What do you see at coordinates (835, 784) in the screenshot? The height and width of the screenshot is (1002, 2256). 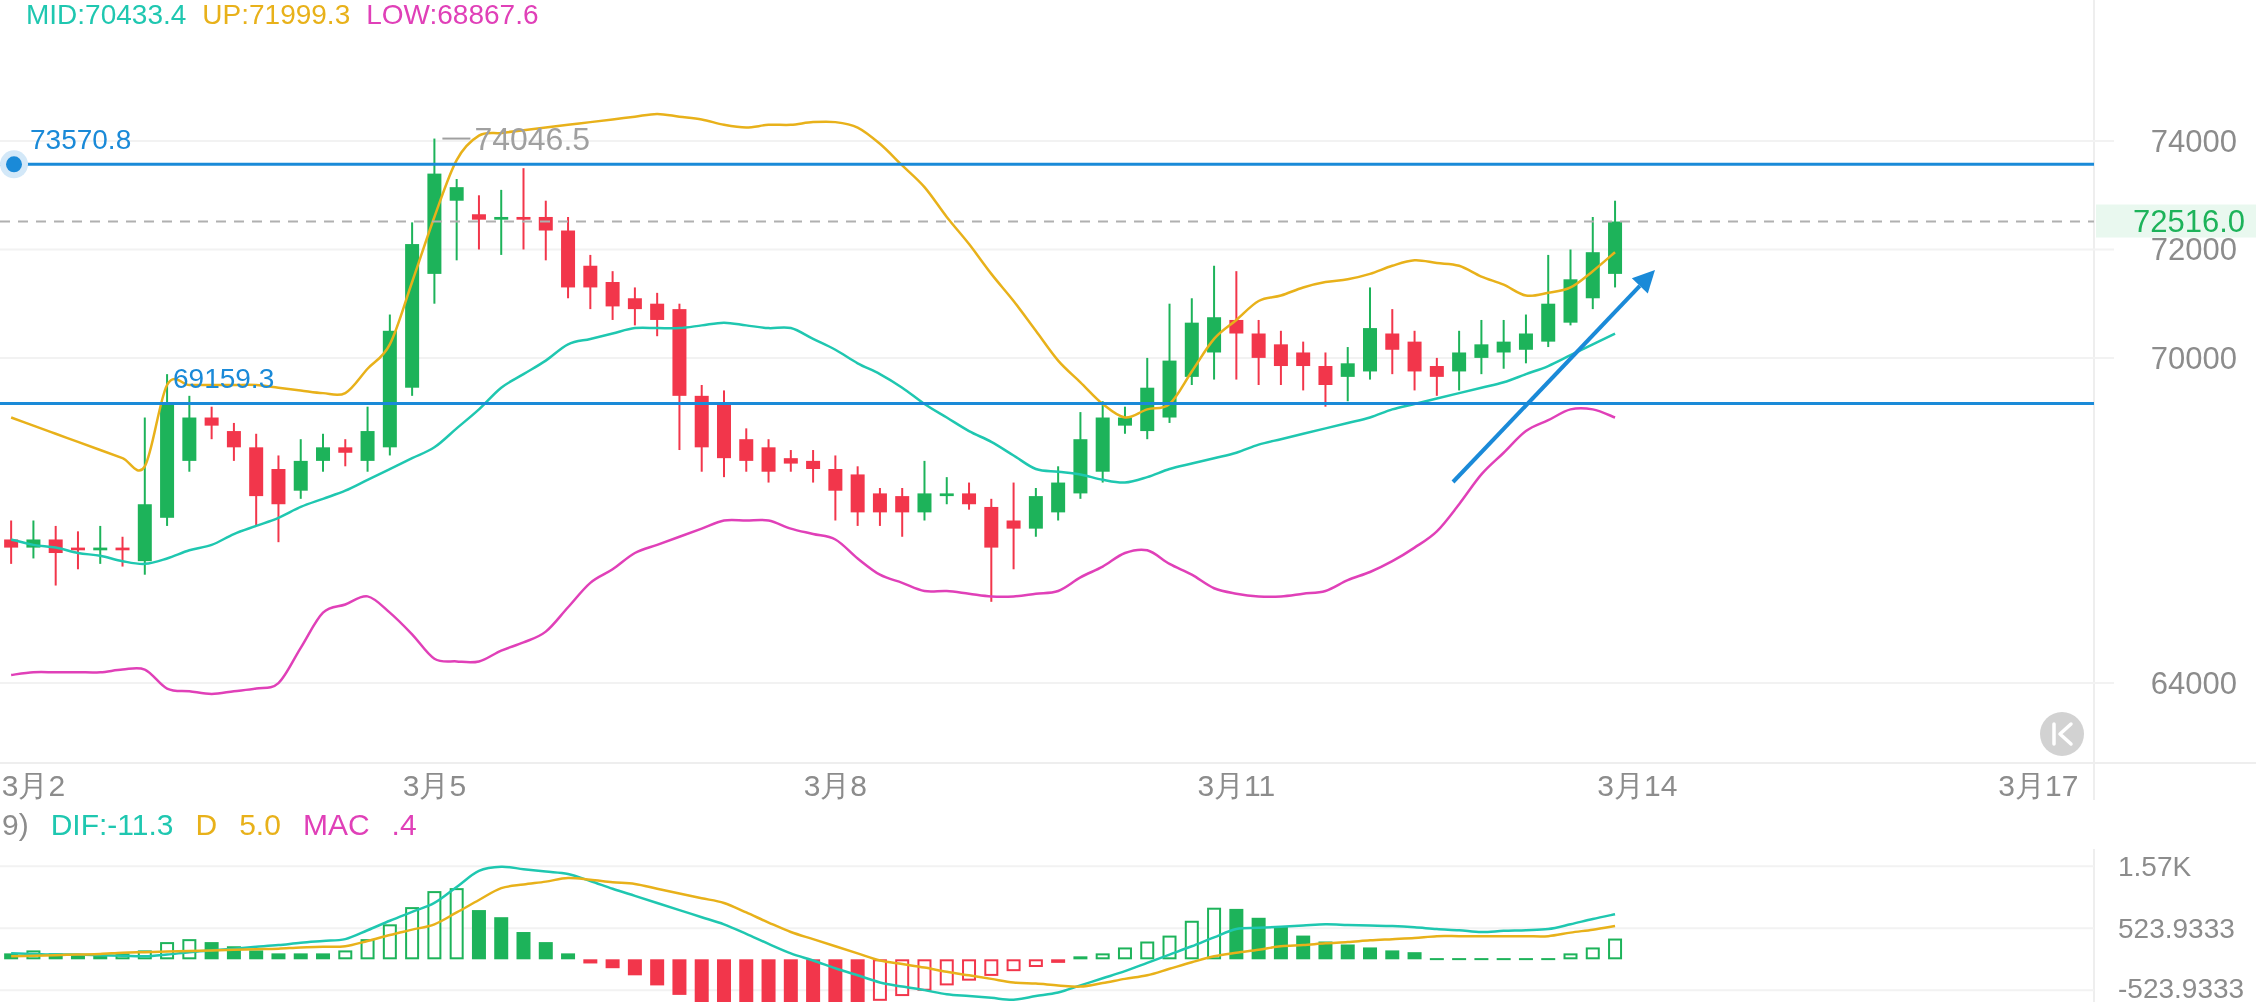 I see `axis-label: 3月8` at bounding box center [835, 784].